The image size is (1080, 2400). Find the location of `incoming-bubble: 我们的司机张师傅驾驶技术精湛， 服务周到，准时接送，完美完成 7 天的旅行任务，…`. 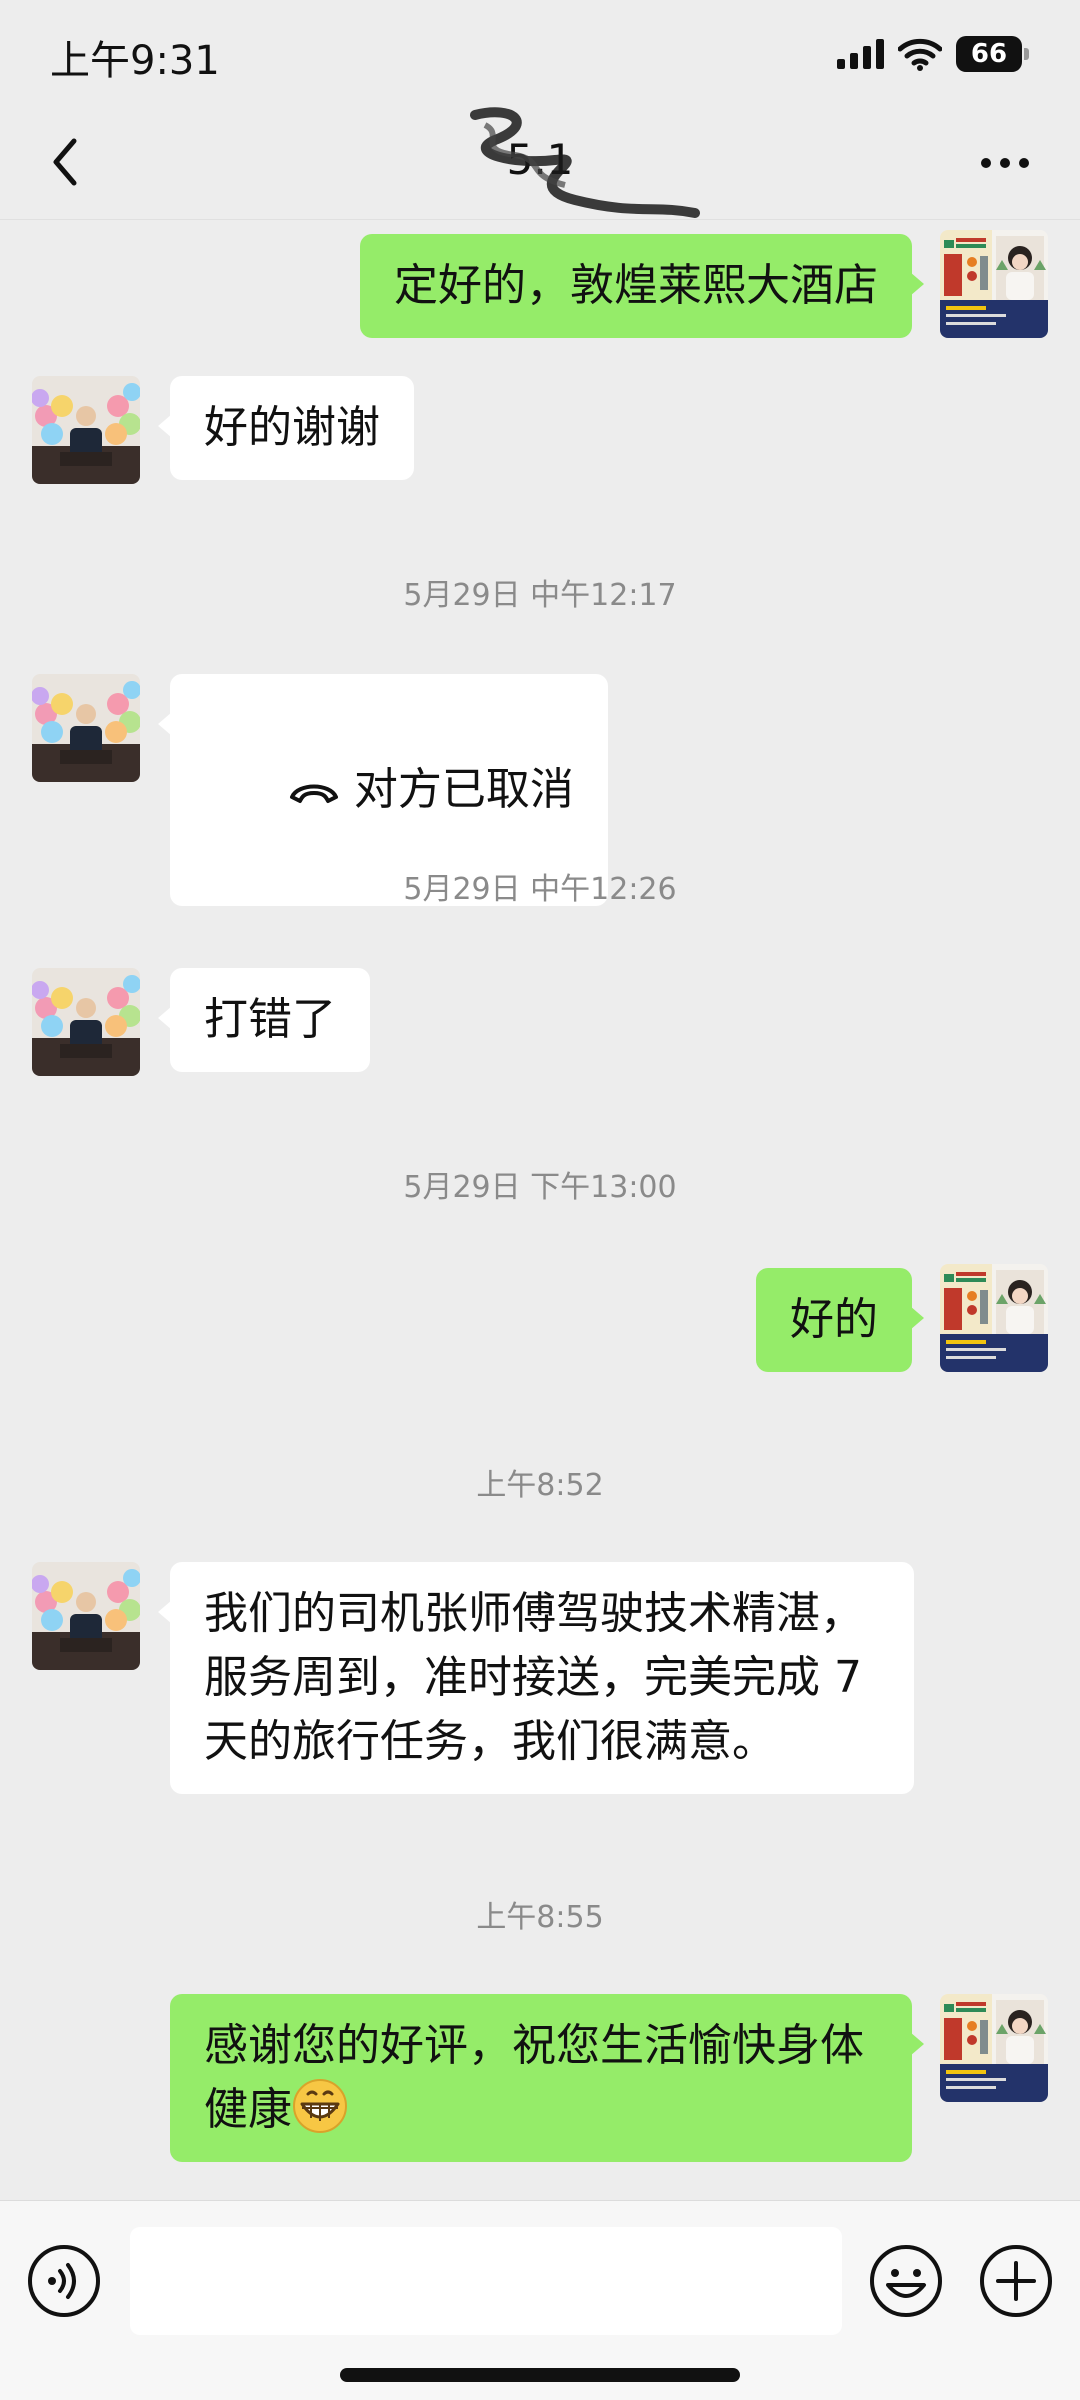

incoming-bubble: 我们的司机张师傅驾驶技术精湛， 服务周到，准时接送，完美完成 7 天的旅行任务，… is located at coordinates (536, 1678).